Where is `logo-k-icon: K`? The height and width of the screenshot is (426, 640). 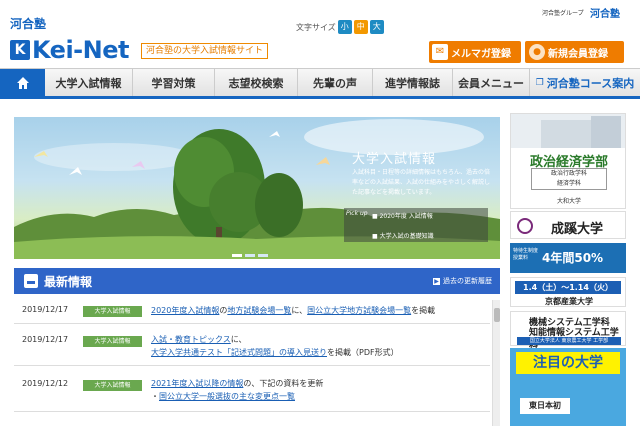
logo-k-icon: K is located at coordinates (20, 50).